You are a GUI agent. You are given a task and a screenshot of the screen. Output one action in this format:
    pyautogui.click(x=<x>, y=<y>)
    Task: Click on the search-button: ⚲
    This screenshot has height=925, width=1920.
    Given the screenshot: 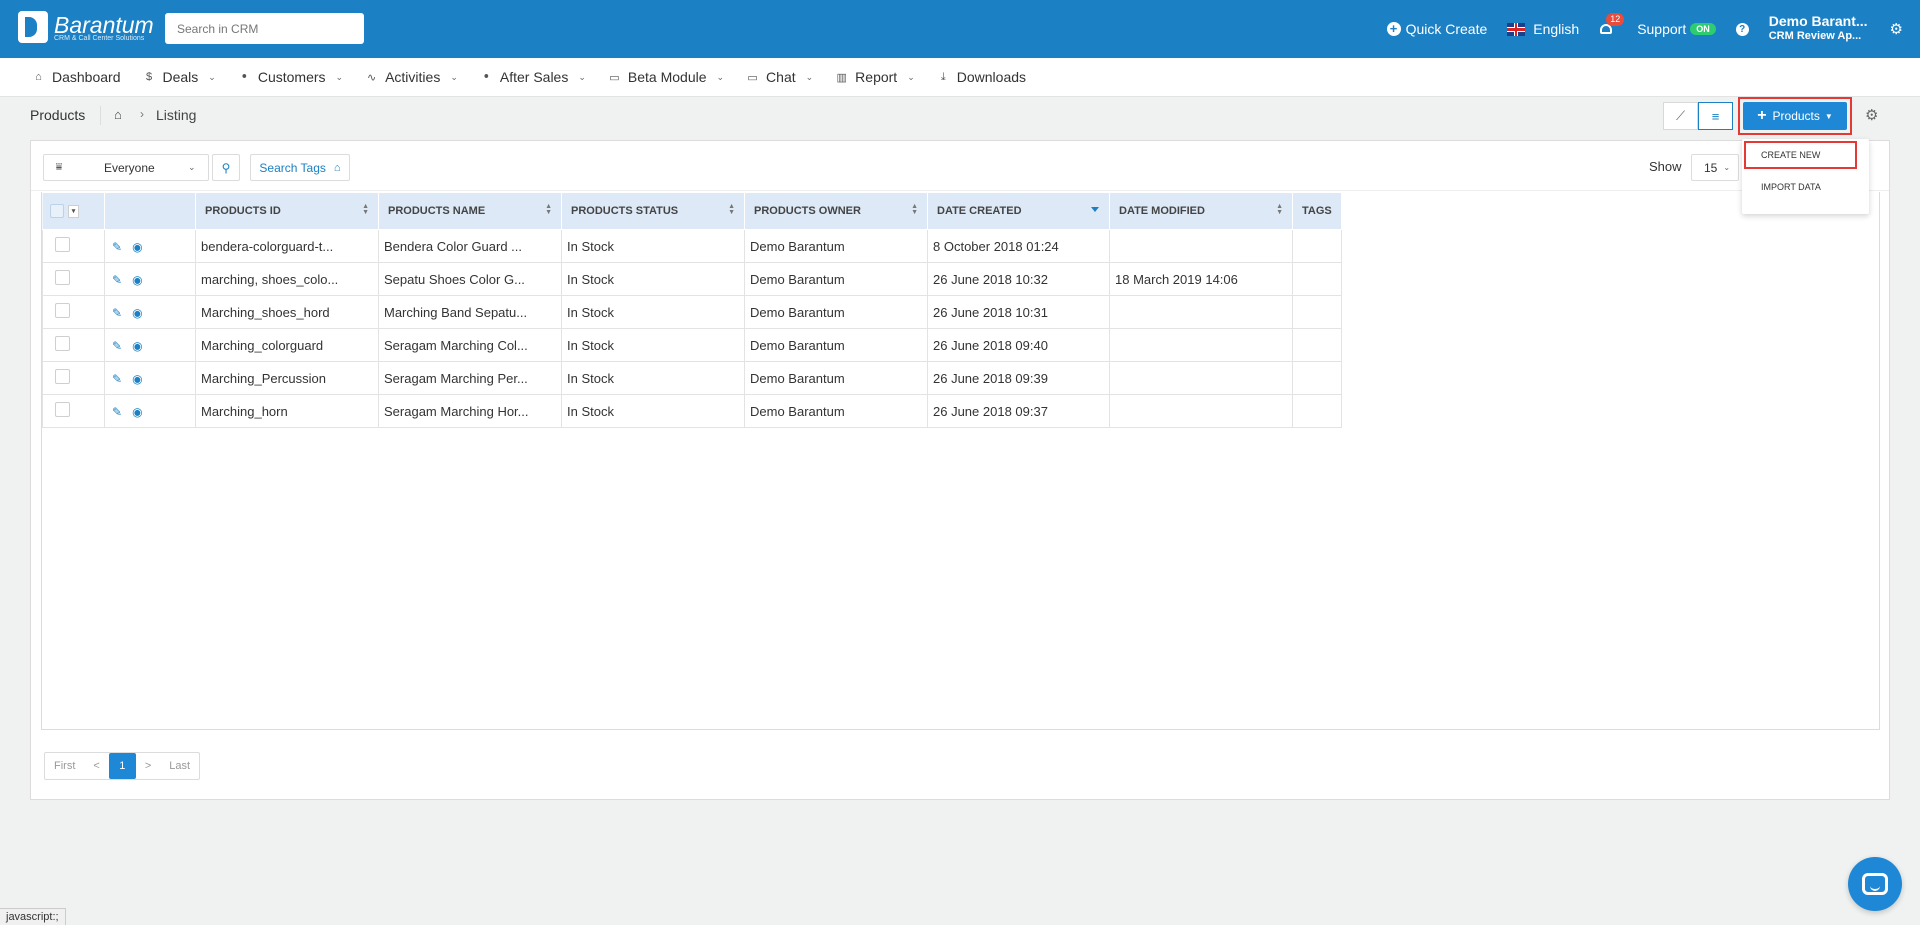 What is the action you would take?
    pyautogui.click(x=226, y=167)
    